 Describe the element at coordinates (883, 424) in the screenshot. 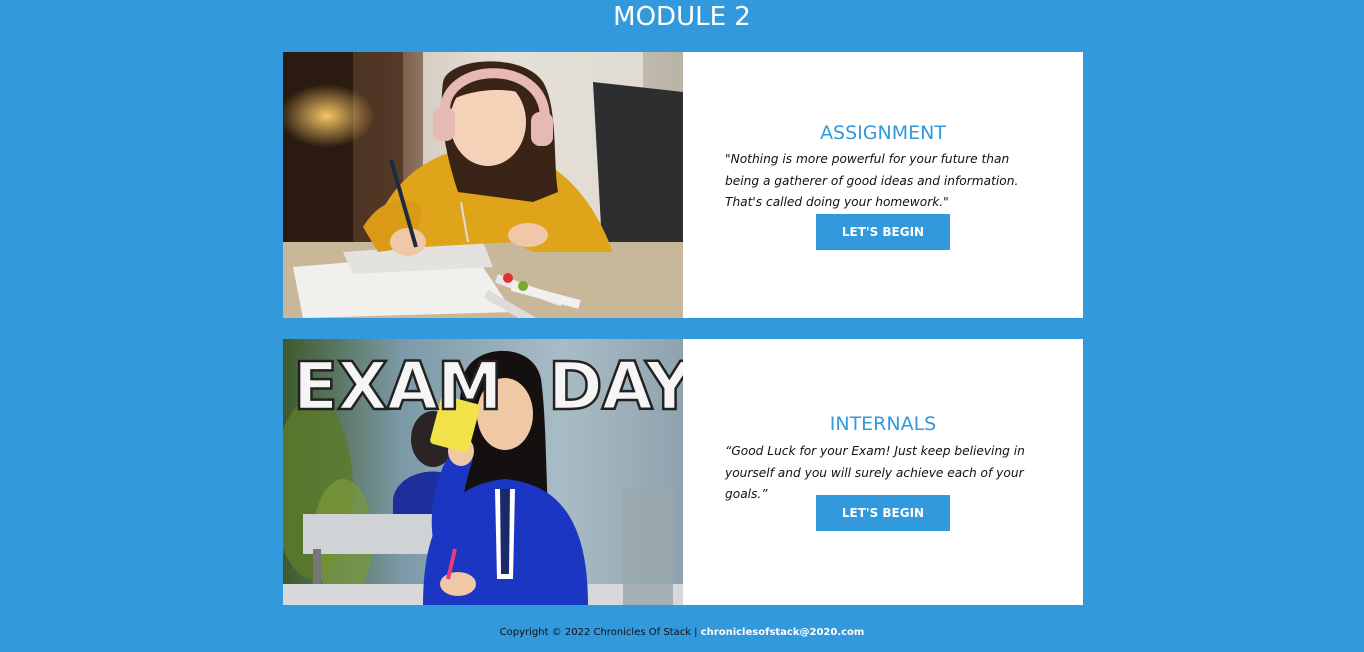

I see `card-heading-internals: INTERNALS` at that location.